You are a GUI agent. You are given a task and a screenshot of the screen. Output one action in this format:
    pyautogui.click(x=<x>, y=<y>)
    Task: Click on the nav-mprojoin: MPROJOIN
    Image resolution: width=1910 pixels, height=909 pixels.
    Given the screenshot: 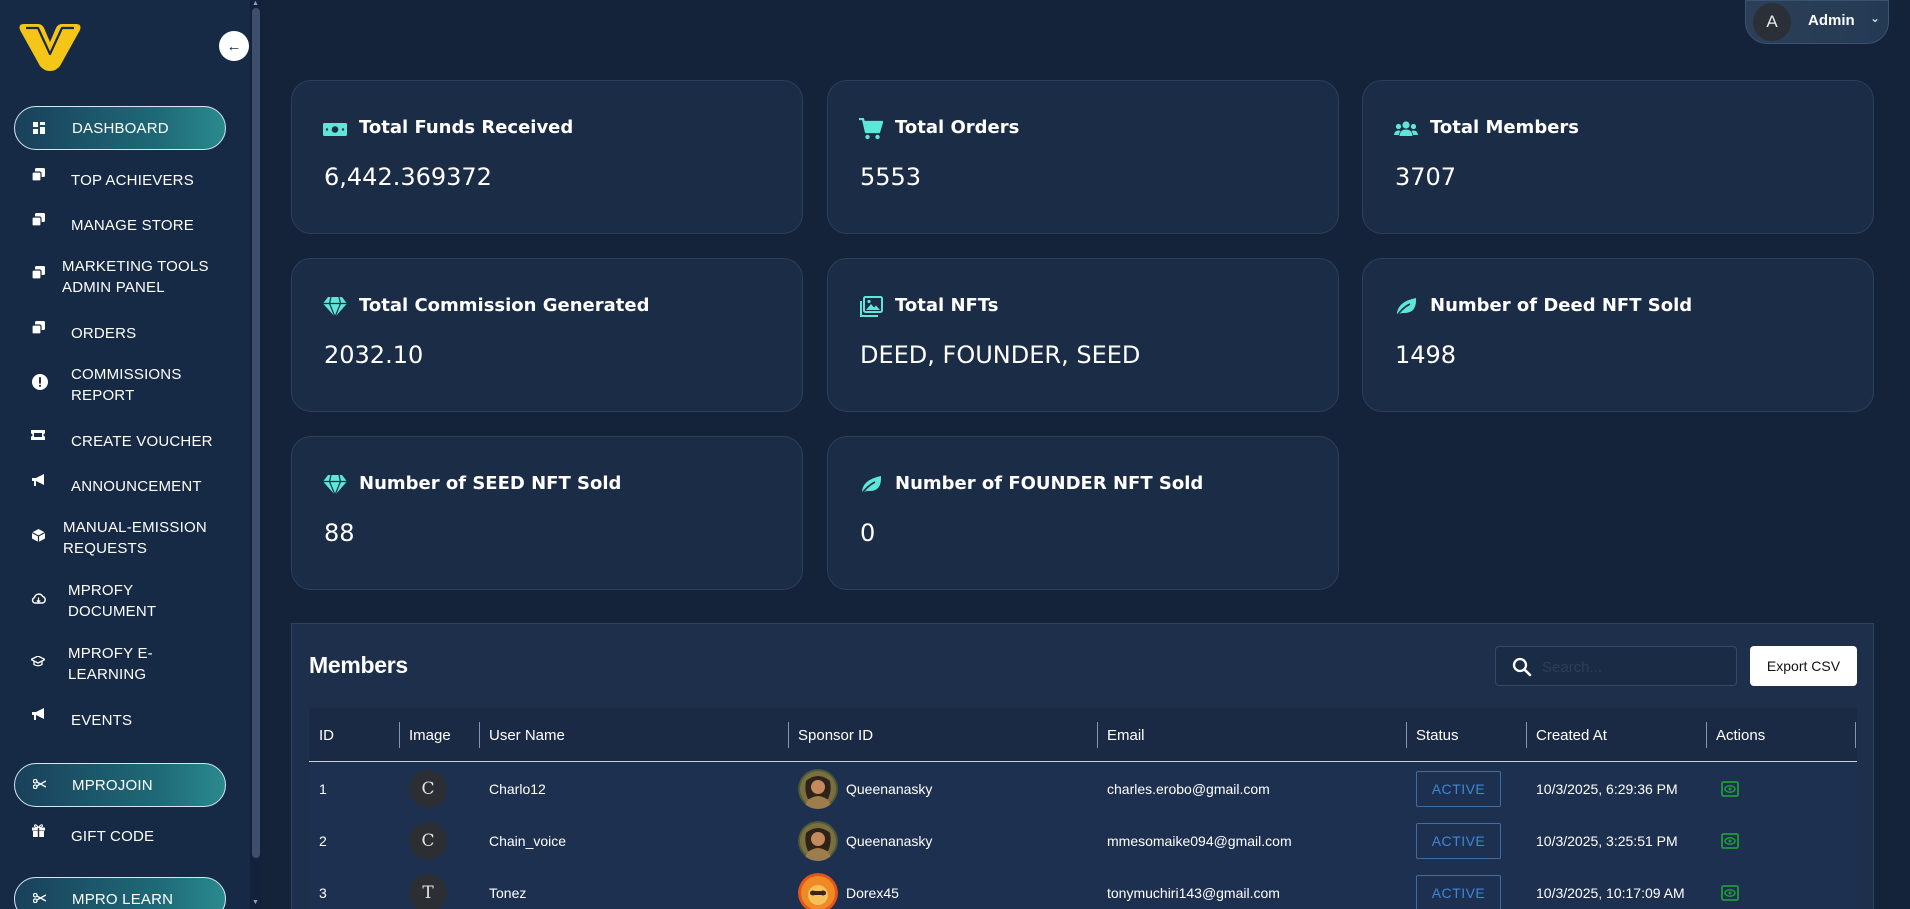 What is the action you would take?
    pyautogui.click(x=120, y=785)
    